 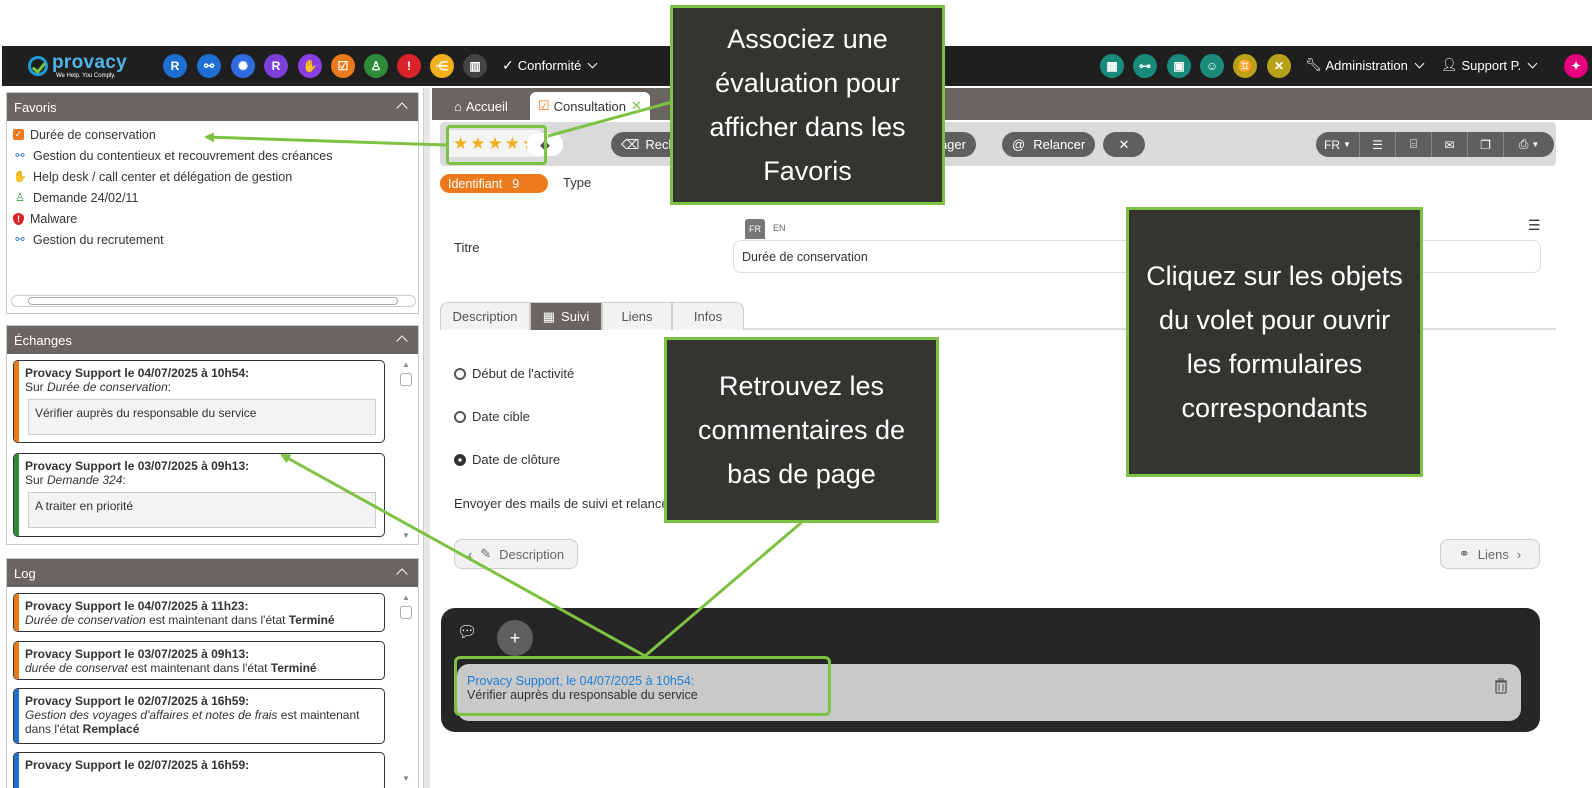 What do you see at coordinates (590, 106) in the screenshot?
I see `tab-consultation: ☑ Consultation ✕` at bounding box center [590, 106].